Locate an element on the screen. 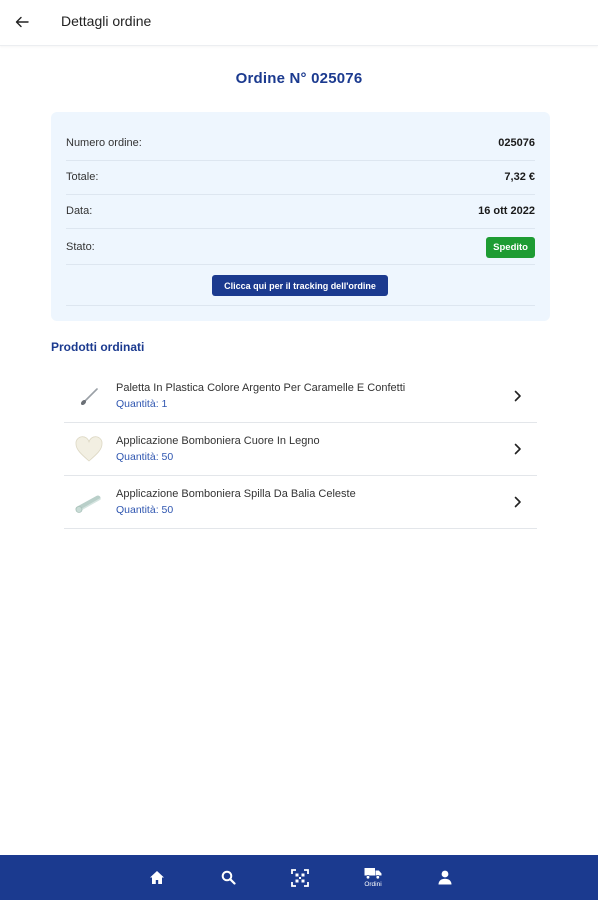 The width and height of the screenshot is (598, 900). bottom-navigation: Ordini is located at coordinates (299, 877).